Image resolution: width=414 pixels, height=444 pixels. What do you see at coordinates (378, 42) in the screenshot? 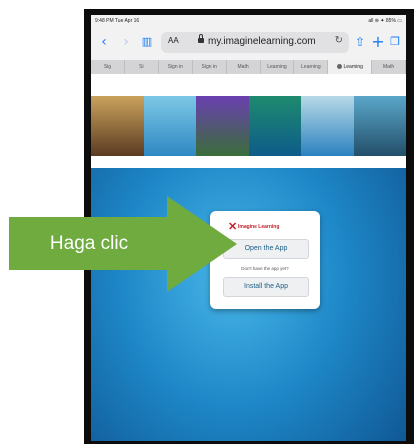
I see `plus-icon: +` at bounding box center [378, 42].